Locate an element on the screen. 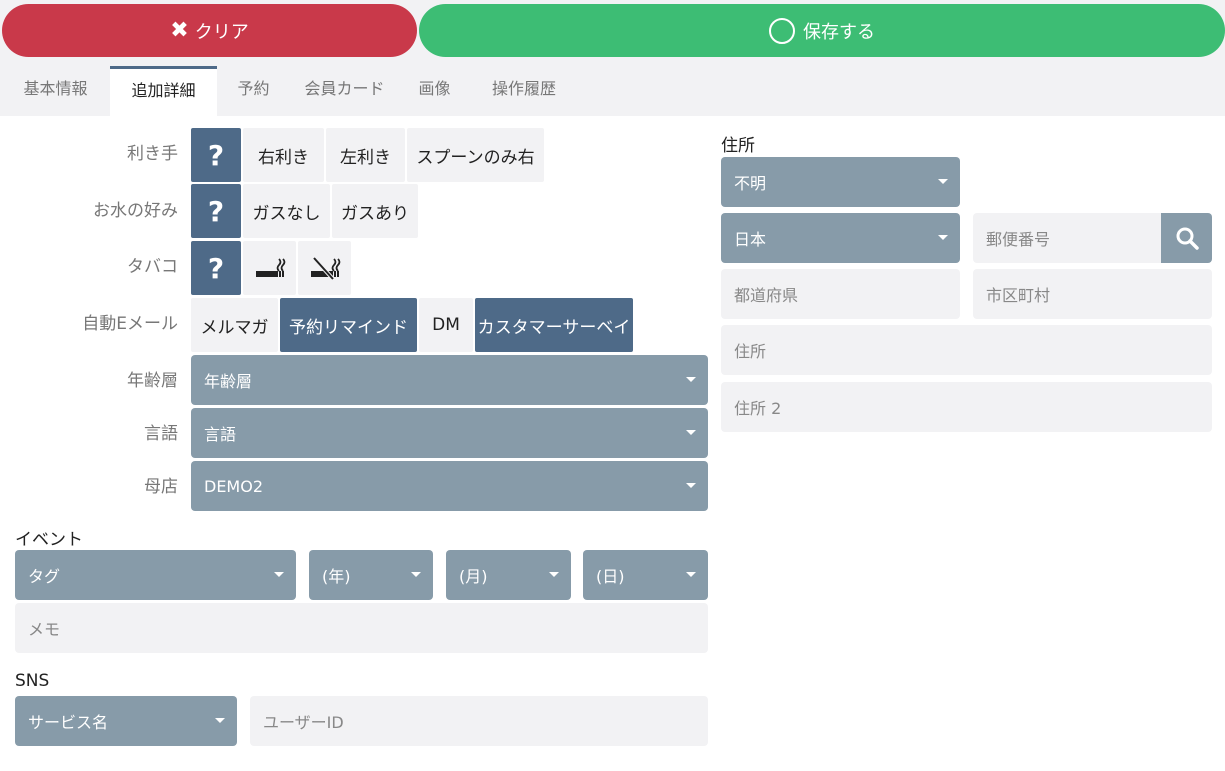 This screenshot has width=1225, height=771. no-smoking-button is located at coordinates (324, 268).